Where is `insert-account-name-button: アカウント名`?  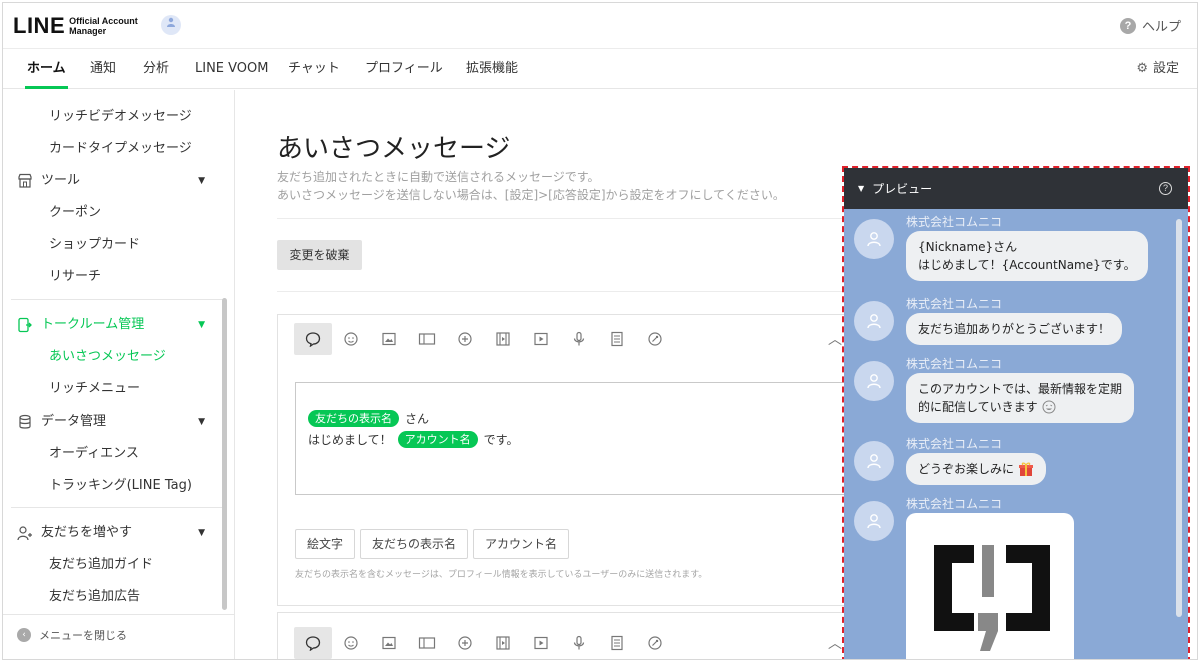 insert-account-name-button: アカウント名 is located at coordinates (521, 544).